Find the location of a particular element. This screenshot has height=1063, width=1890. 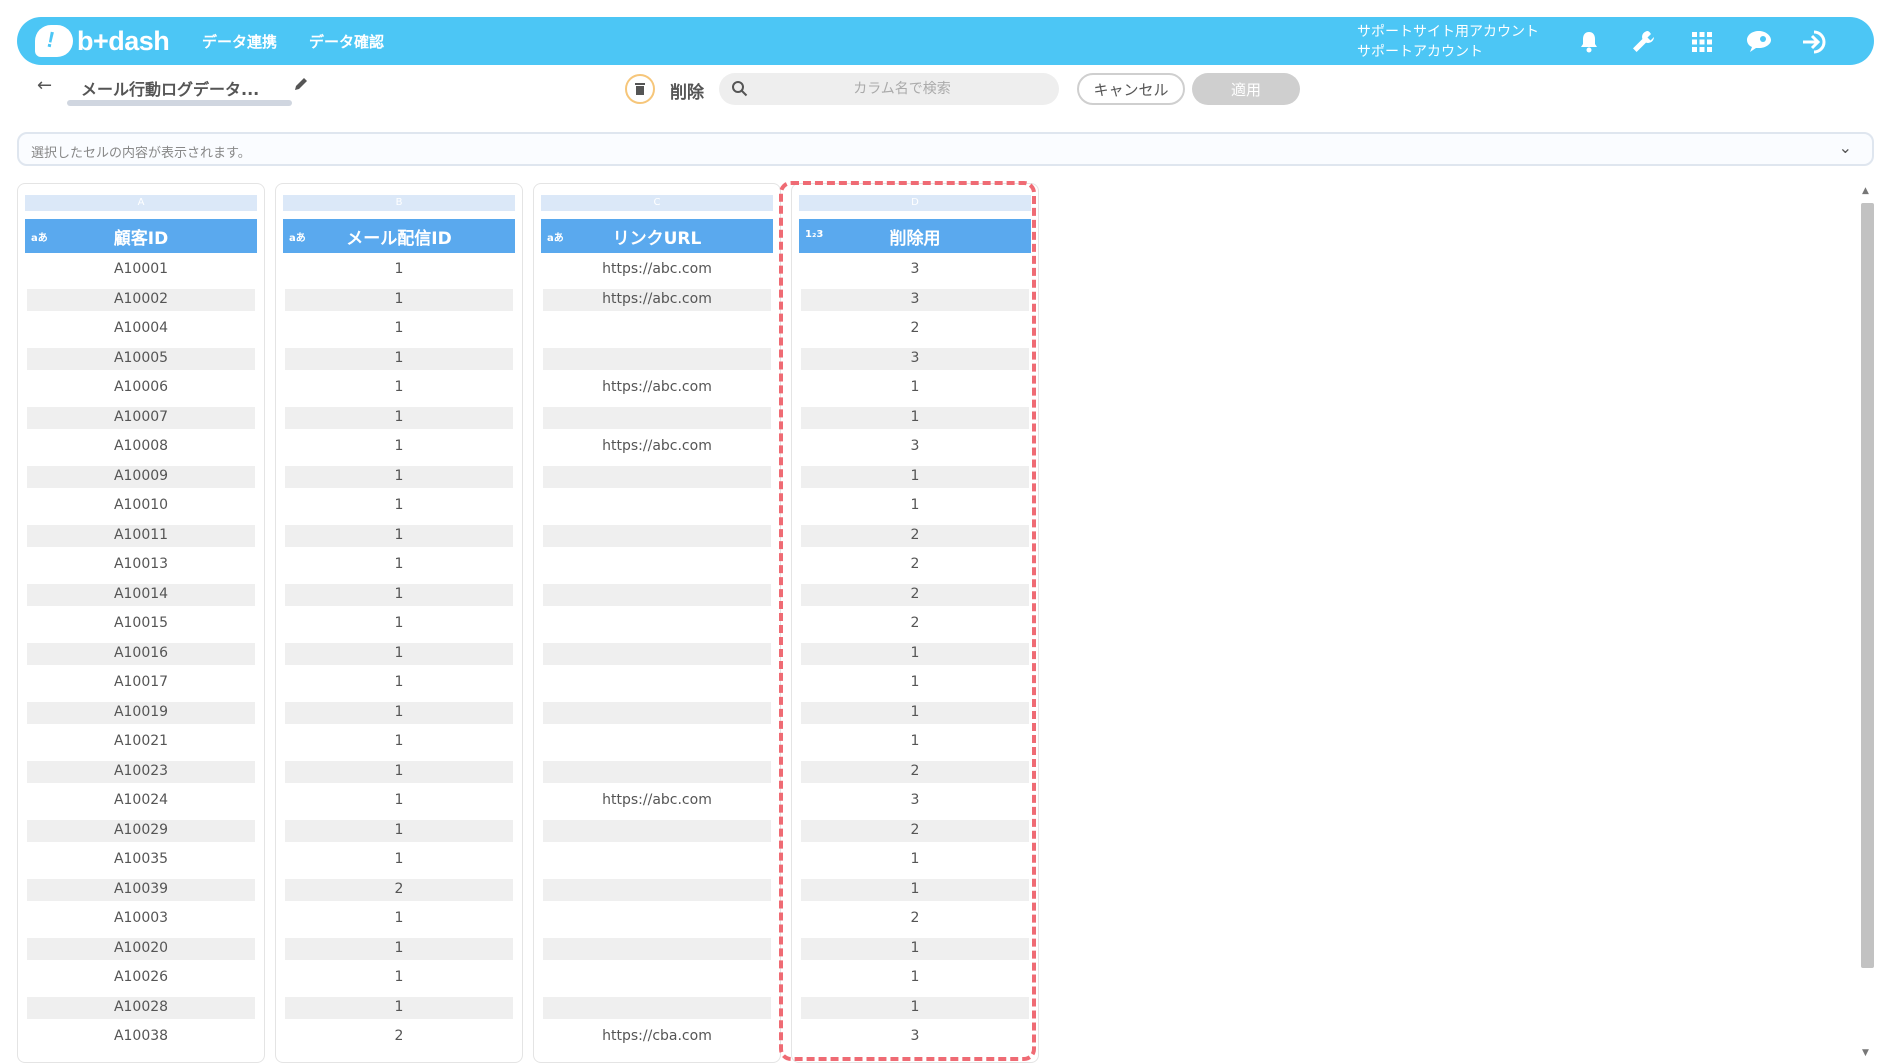

table-cell: A10003 is located at coordinates (141, 921).